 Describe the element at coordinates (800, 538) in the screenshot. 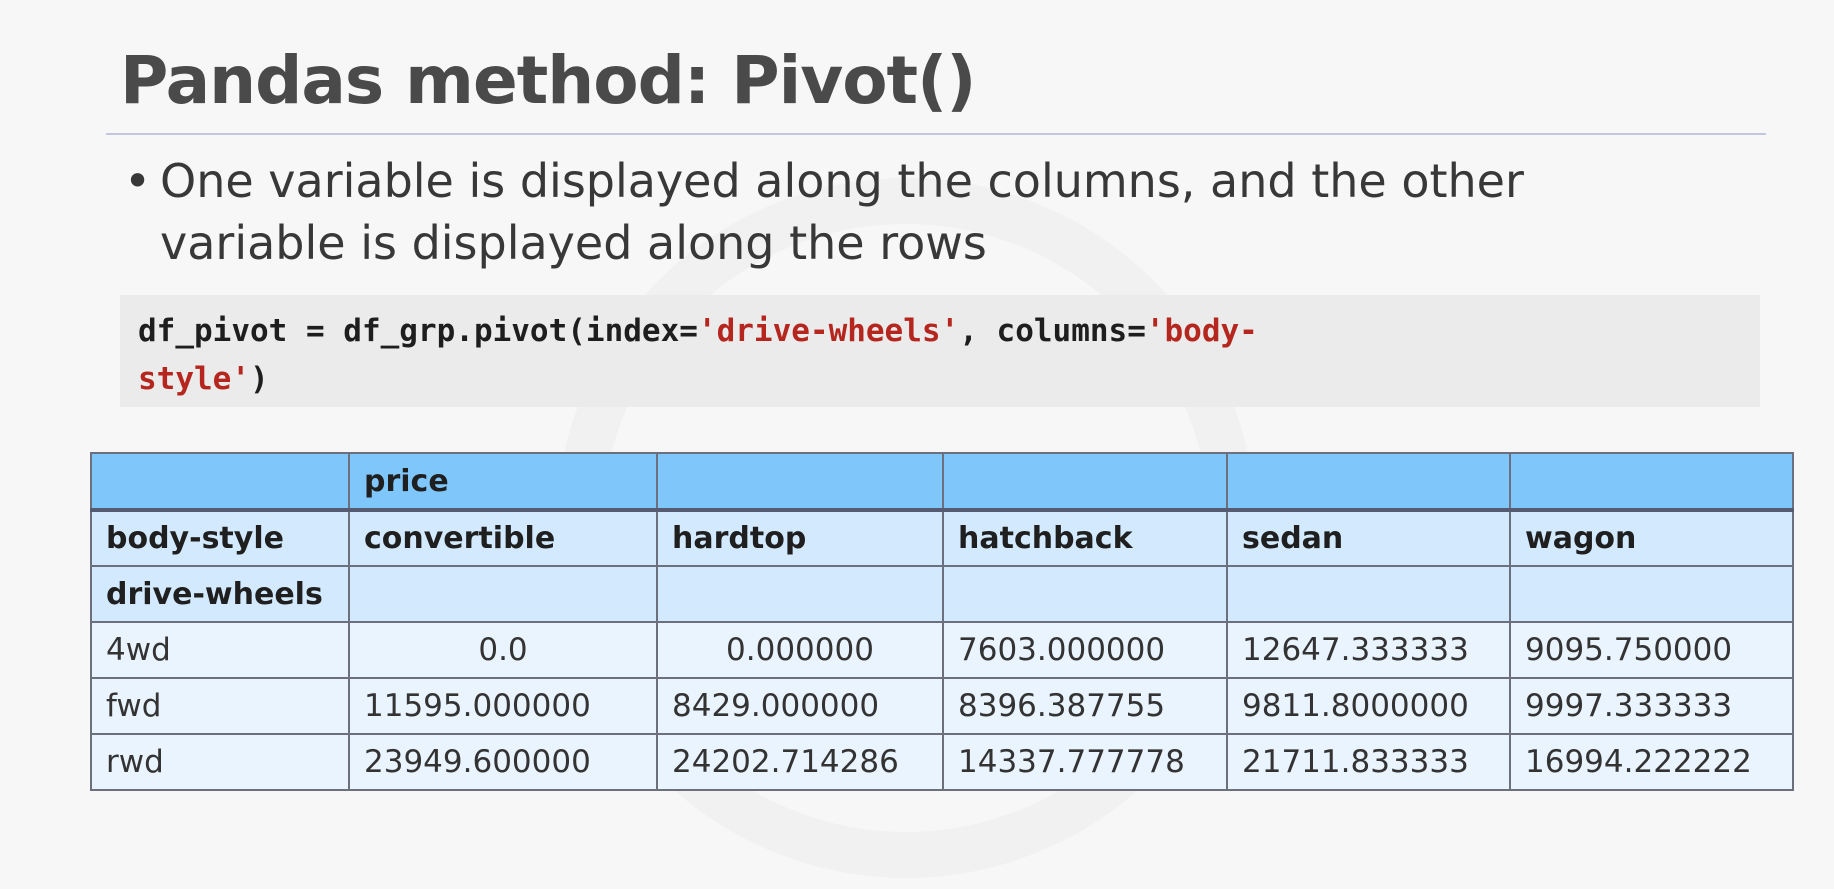

I see `table-header-cell: hardtop` at that location.